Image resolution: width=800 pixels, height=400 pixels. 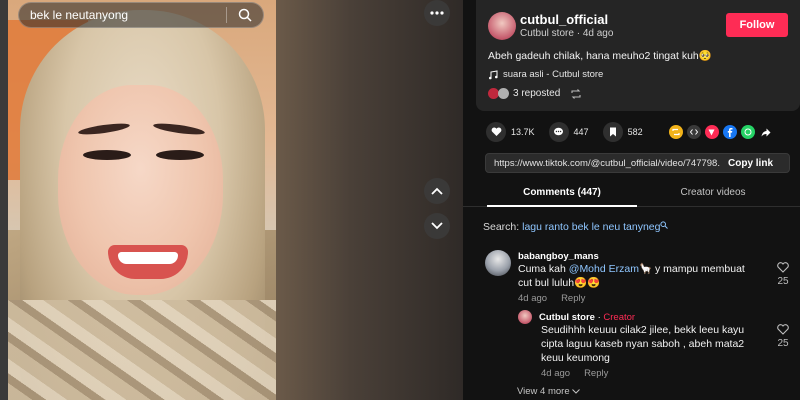 I want to click on music-note-icon, so click(x=493, y=74).